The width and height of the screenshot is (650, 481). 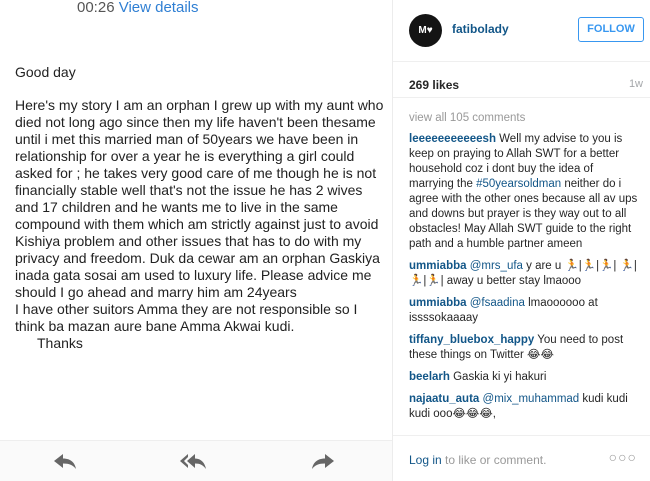 What do you see at coordinates (444, 399) in the screenshot?
I see `comment-username: najaatu_auta` at bounding box center [444, 399].